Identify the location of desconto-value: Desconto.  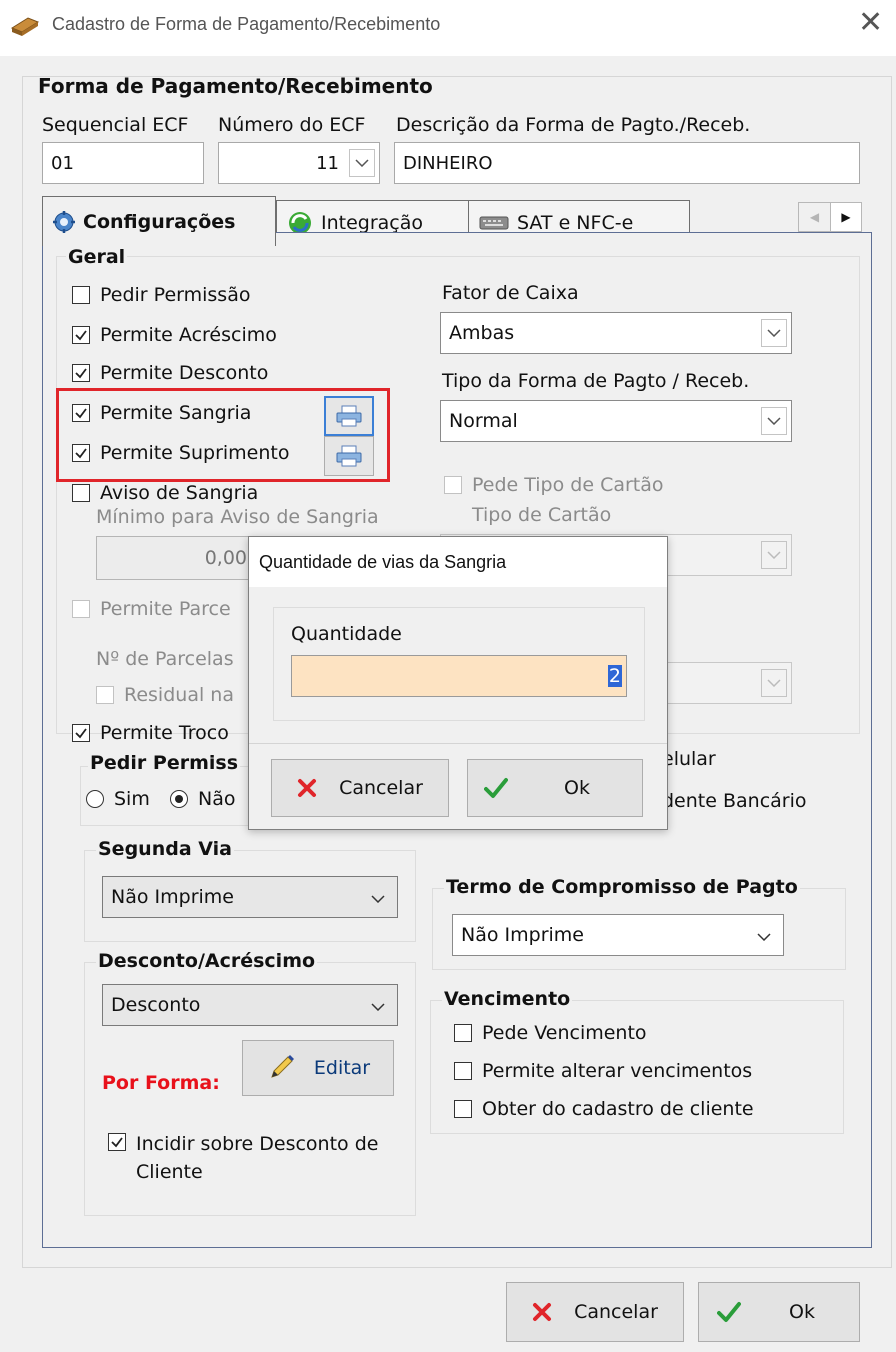
(156, 1005).